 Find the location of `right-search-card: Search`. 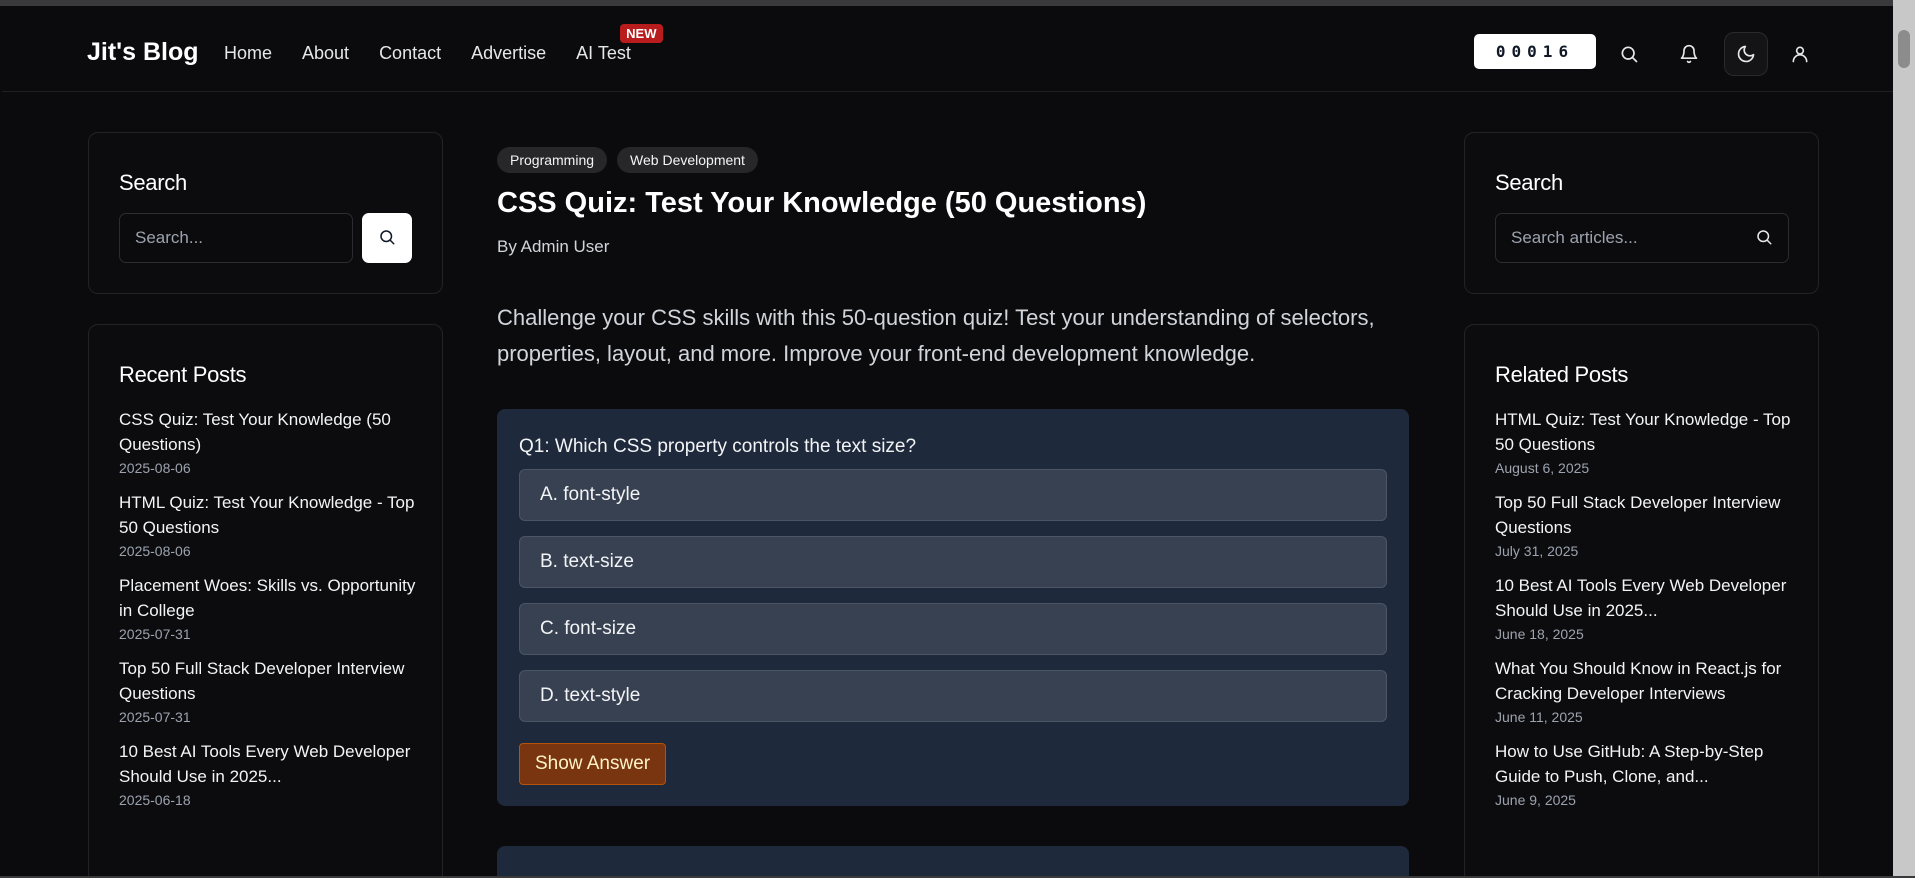

right-search-card: Search is located at coordinates (1641, 213).